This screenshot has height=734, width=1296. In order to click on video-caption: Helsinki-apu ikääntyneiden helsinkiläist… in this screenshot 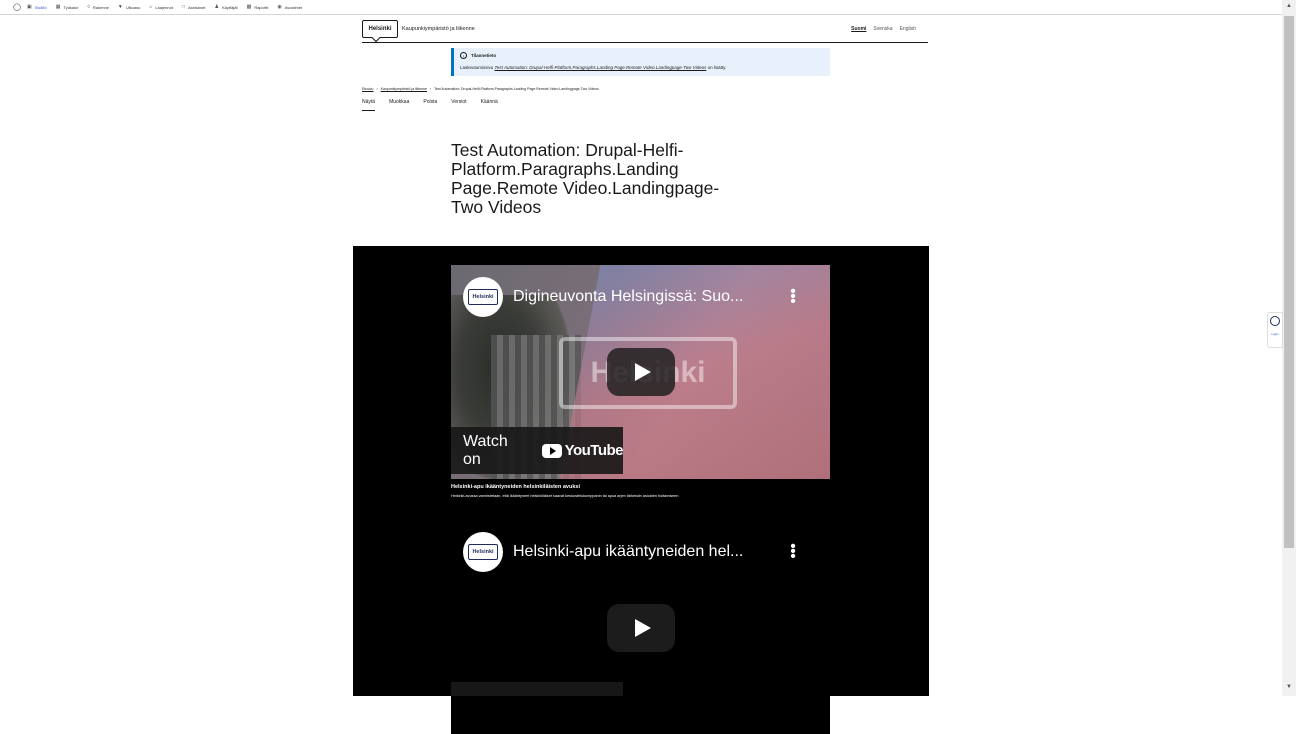, I will do `click(565, 491)`.